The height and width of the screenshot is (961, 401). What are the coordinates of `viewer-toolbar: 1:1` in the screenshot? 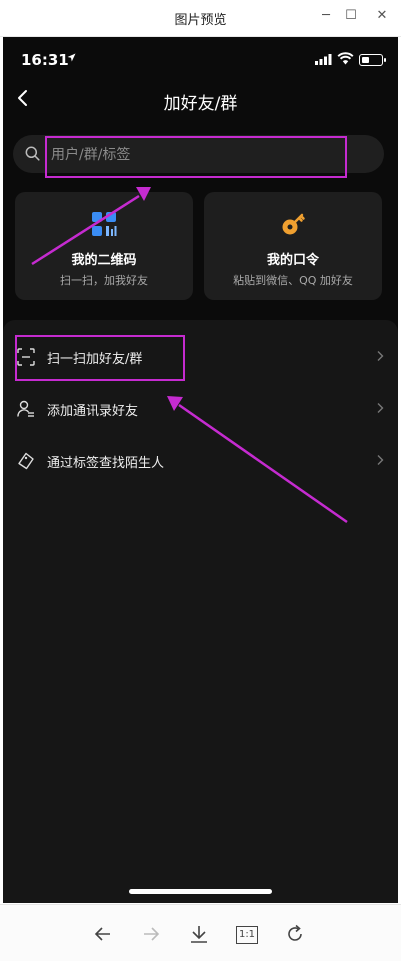 It's located at (200, 932).